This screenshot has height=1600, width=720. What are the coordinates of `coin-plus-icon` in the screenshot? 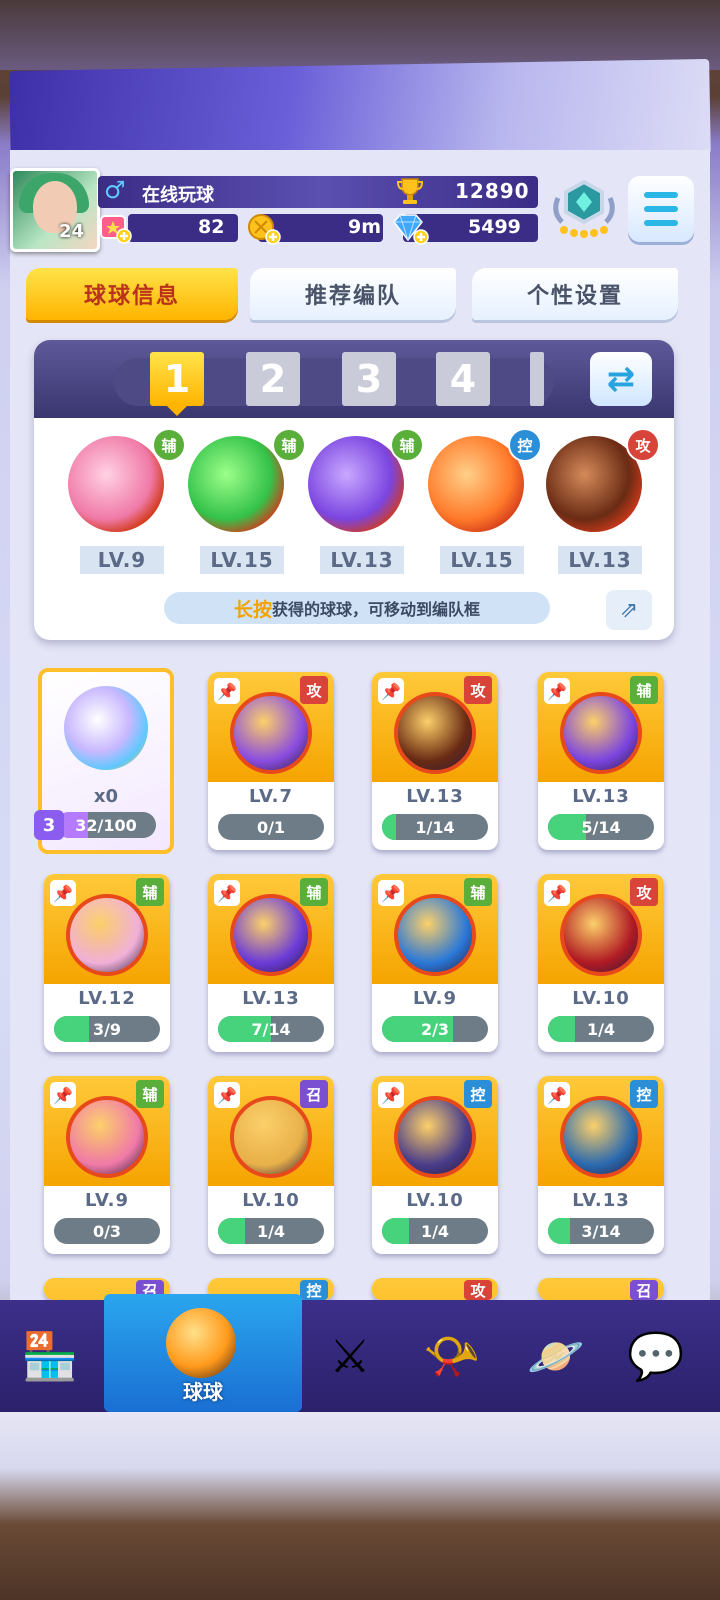 It's located at (264, 229).